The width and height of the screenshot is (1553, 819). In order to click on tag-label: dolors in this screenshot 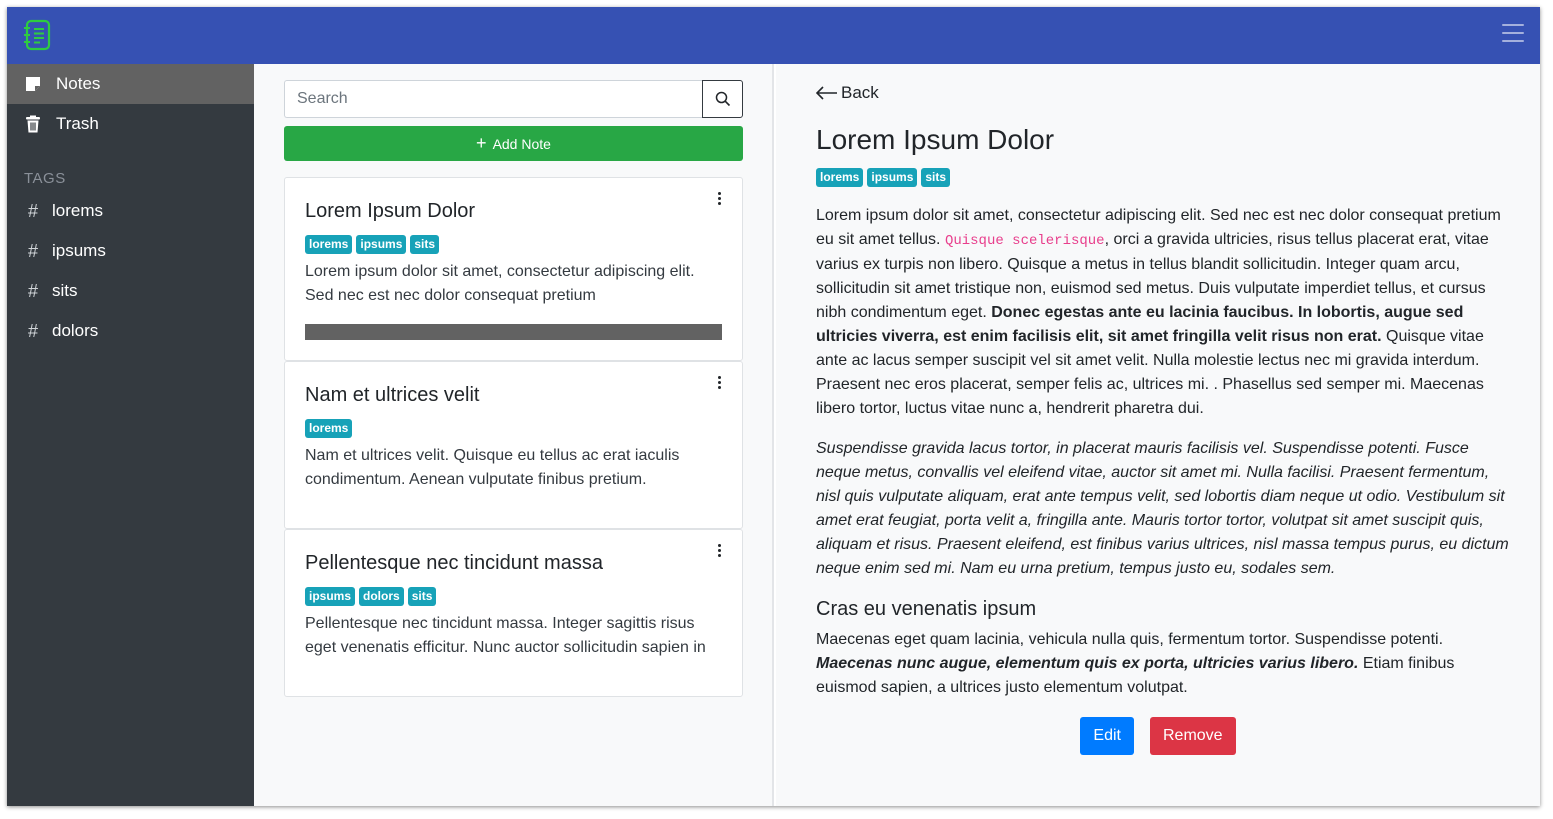, I will do `click(75, 330)`.